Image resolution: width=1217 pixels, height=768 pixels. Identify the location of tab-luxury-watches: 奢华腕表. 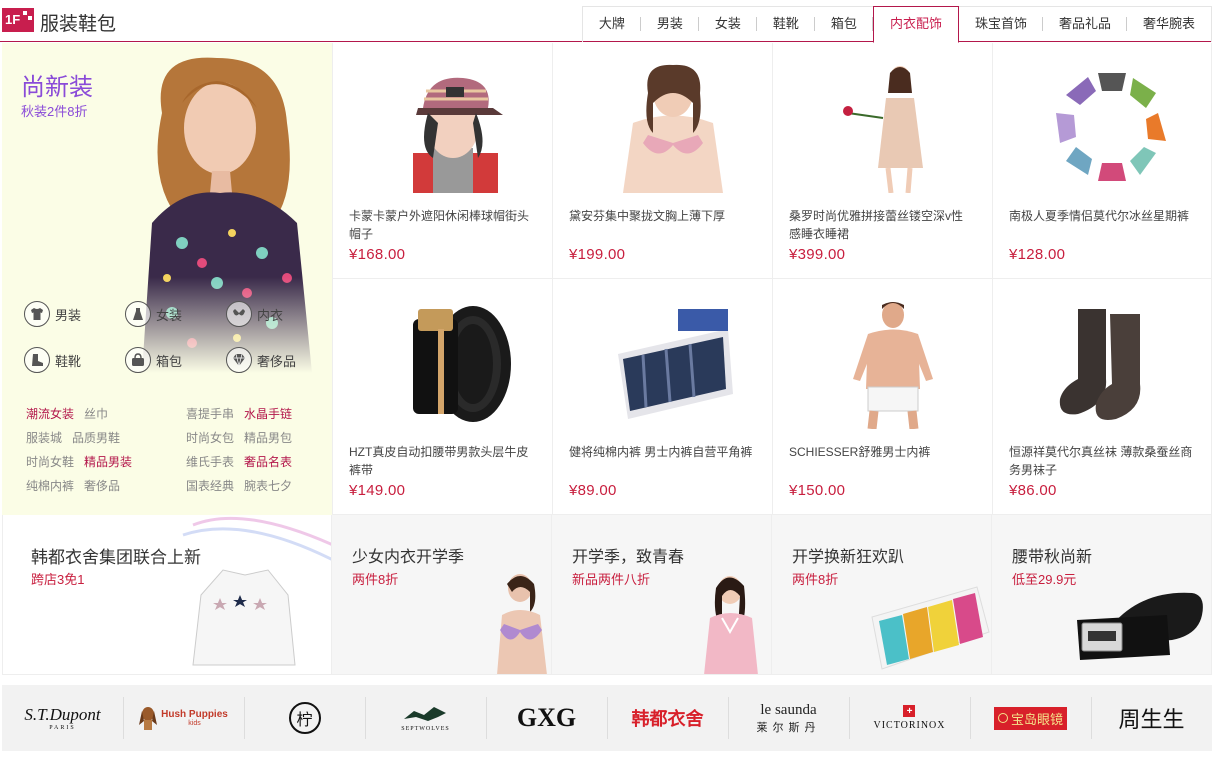
(1169, 24).